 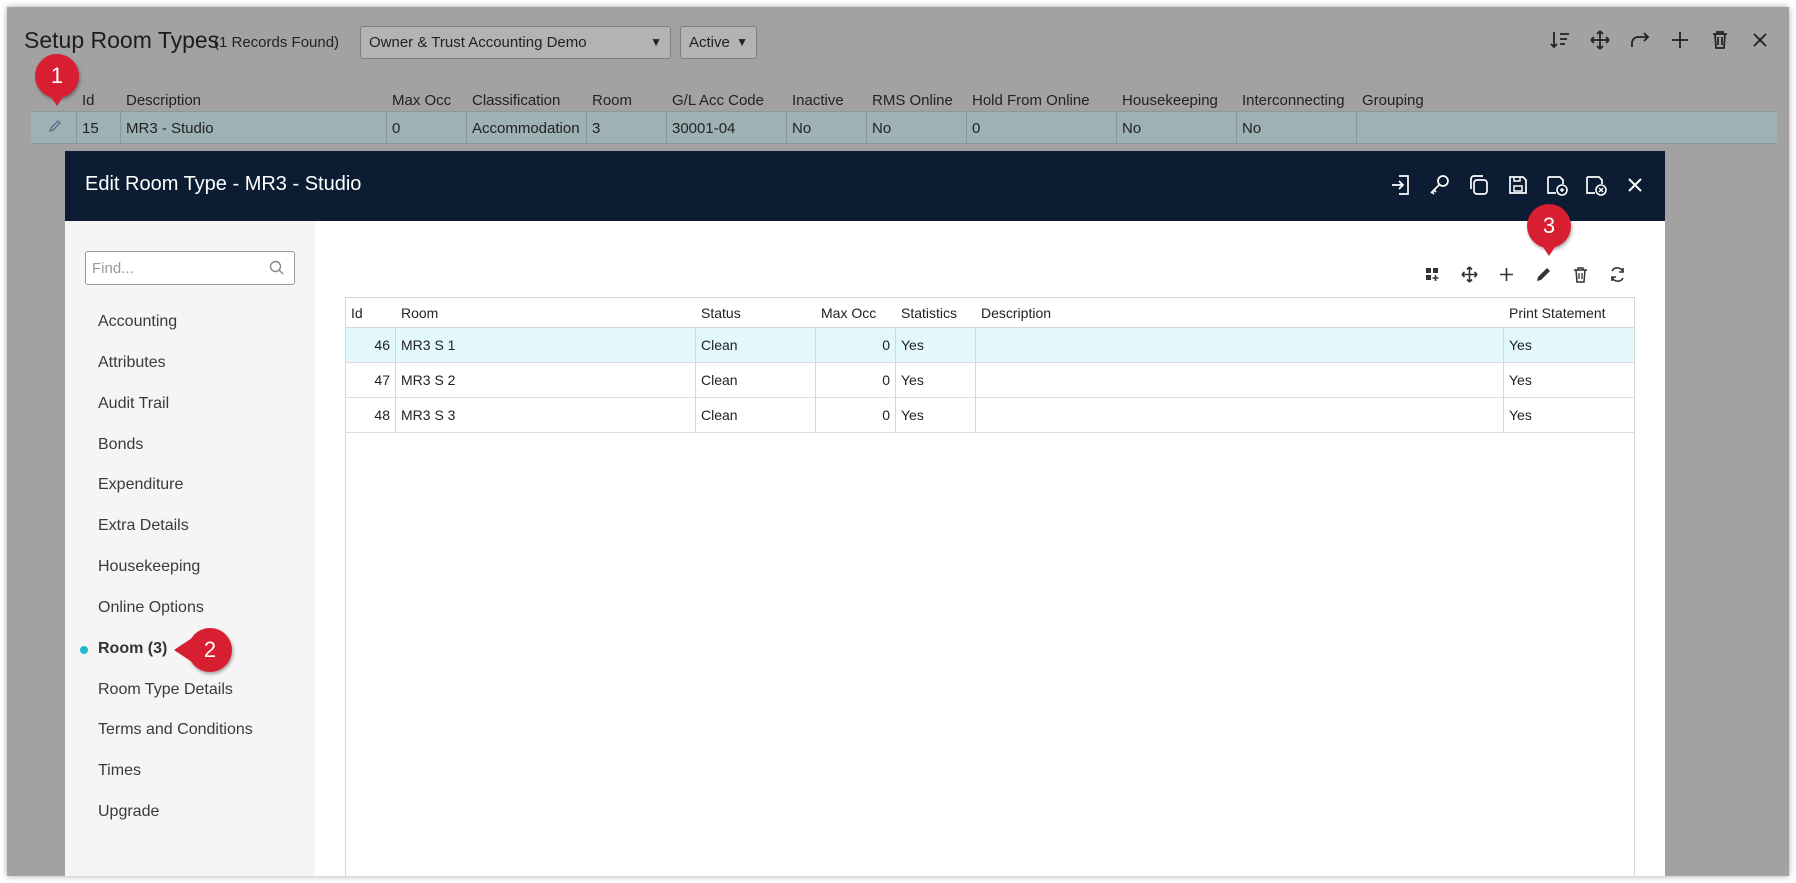 I want to click on record-count: (1 Records Found), so click(x=277, y=42).